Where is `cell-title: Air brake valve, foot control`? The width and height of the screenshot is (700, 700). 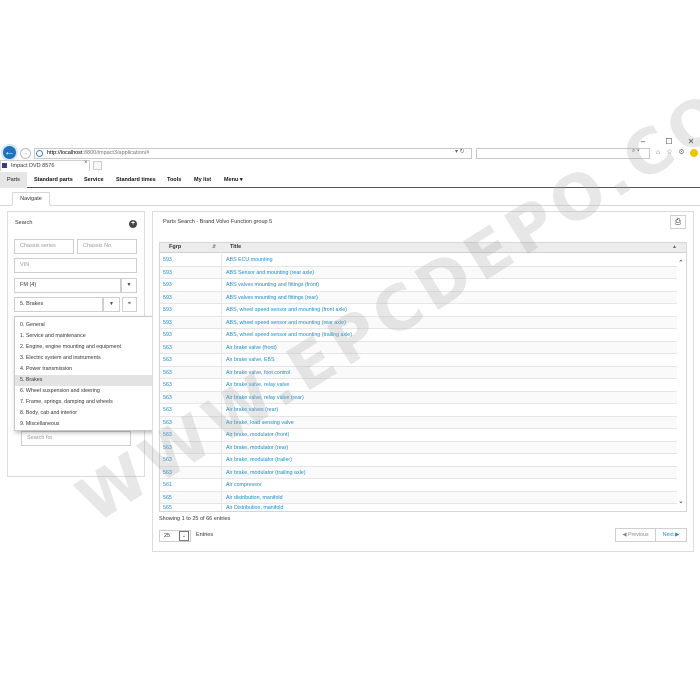 cell-title: Air brake valve, foot control is located at coordinates (258, 373).